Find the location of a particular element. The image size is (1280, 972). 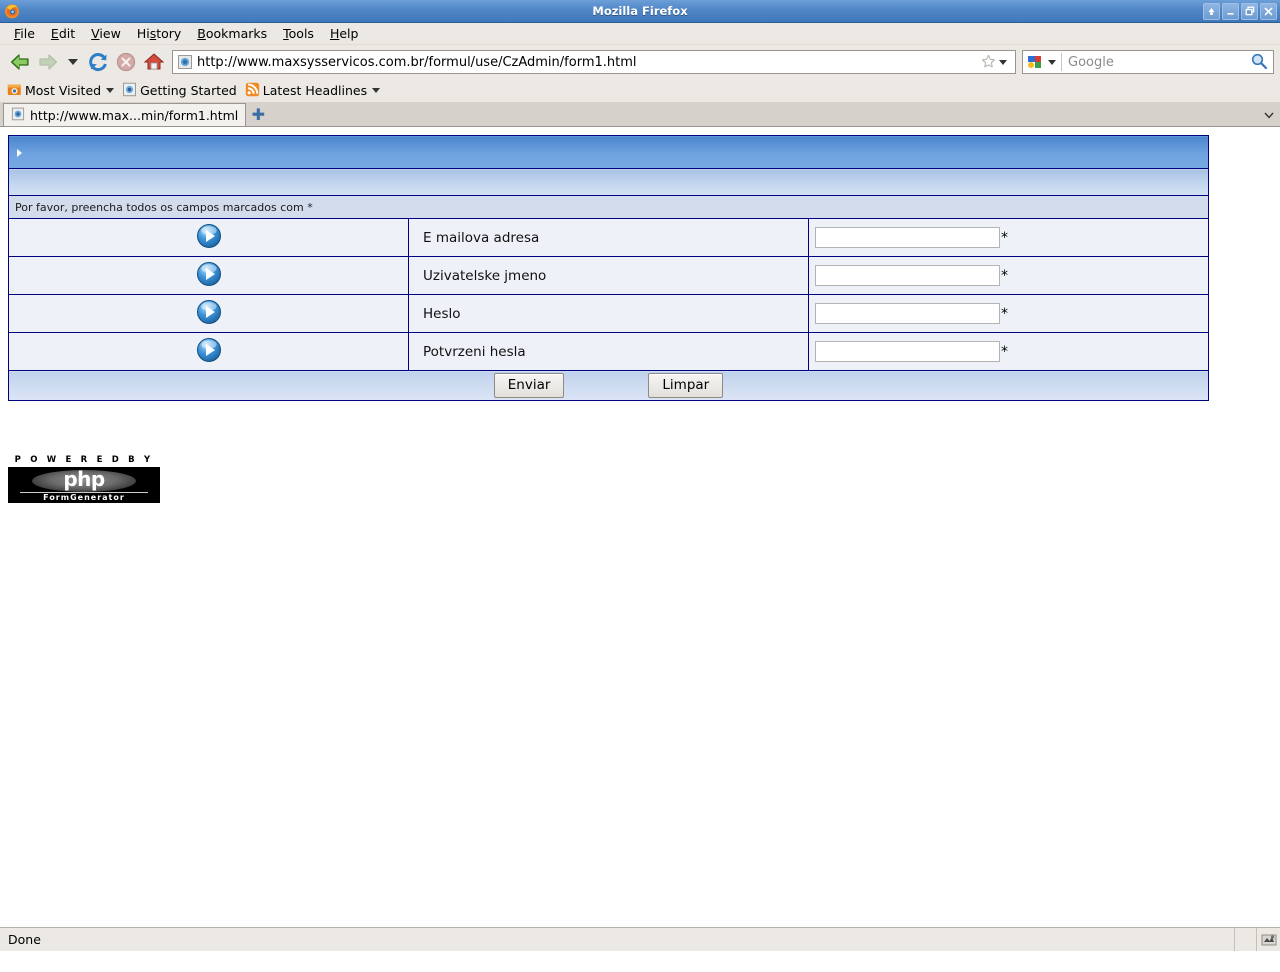

bookmark-getting-started: Getting Started is located at coordinates (181, 91).